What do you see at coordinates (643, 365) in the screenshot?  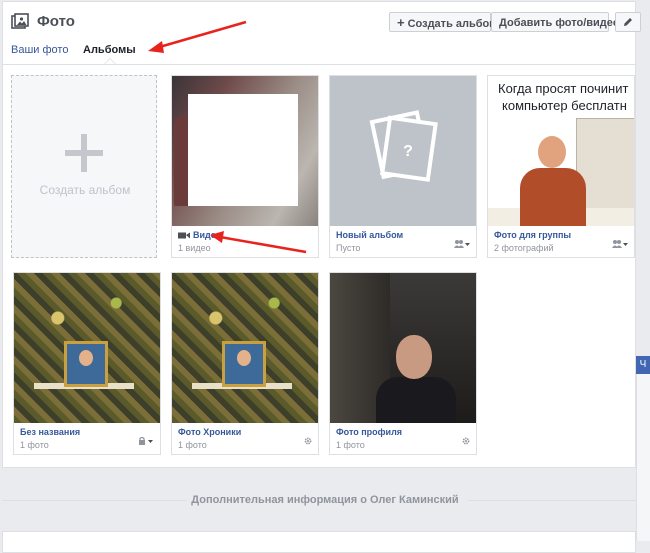 I see `chat-side-tab: Ч` at bounding box center [643, 365].